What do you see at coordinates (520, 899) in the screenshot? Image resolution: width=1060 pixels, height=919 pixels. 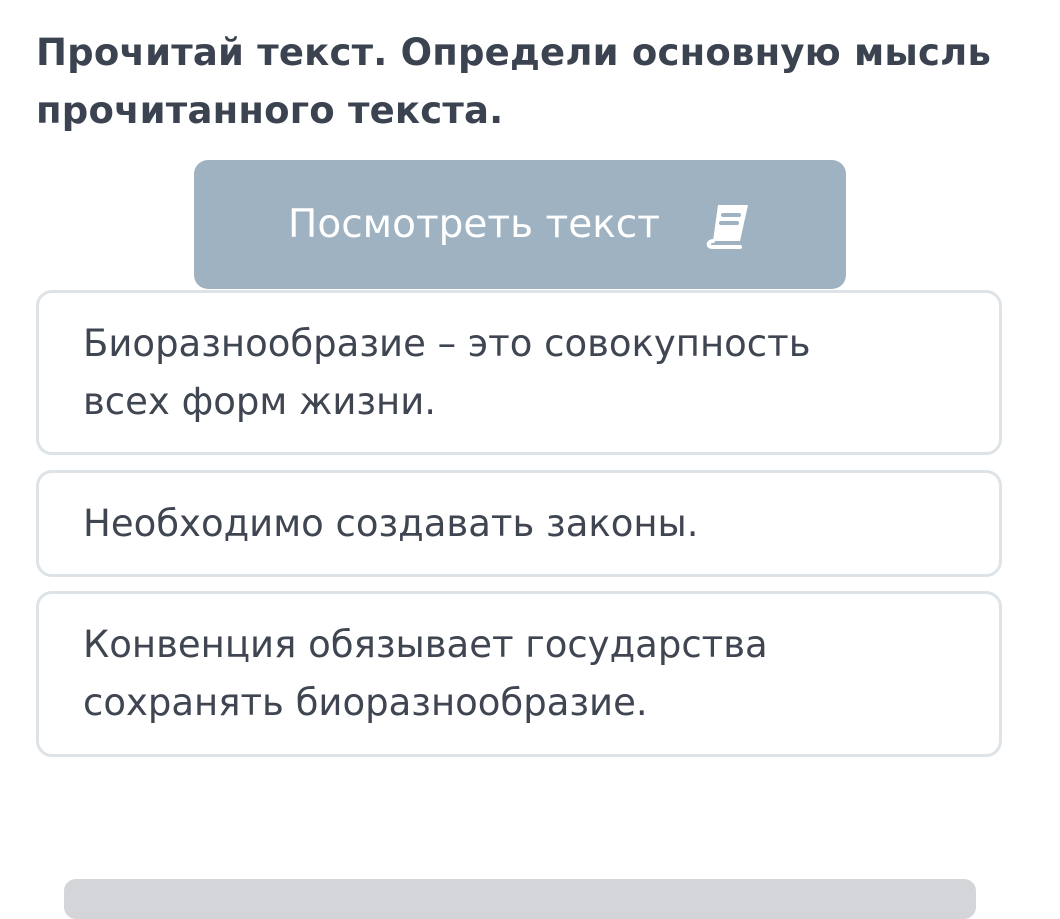 I see `submit-button` at bounding box center [520, 899].